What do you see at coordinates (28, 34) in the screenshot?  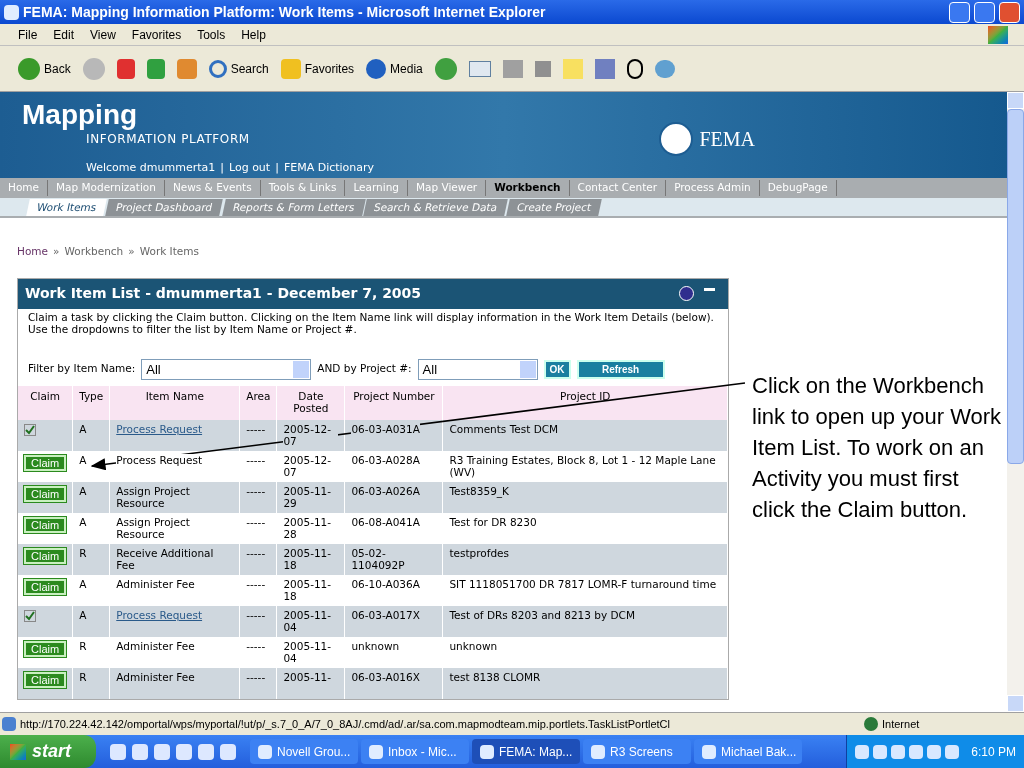 I see `menu-item: File` at bounding box center [28, 34].